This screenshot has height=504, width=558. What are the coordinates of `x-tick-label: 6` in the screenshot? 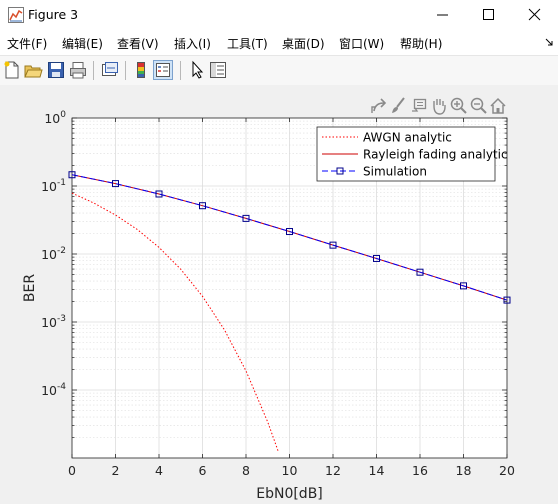 It's located at (203, 470).